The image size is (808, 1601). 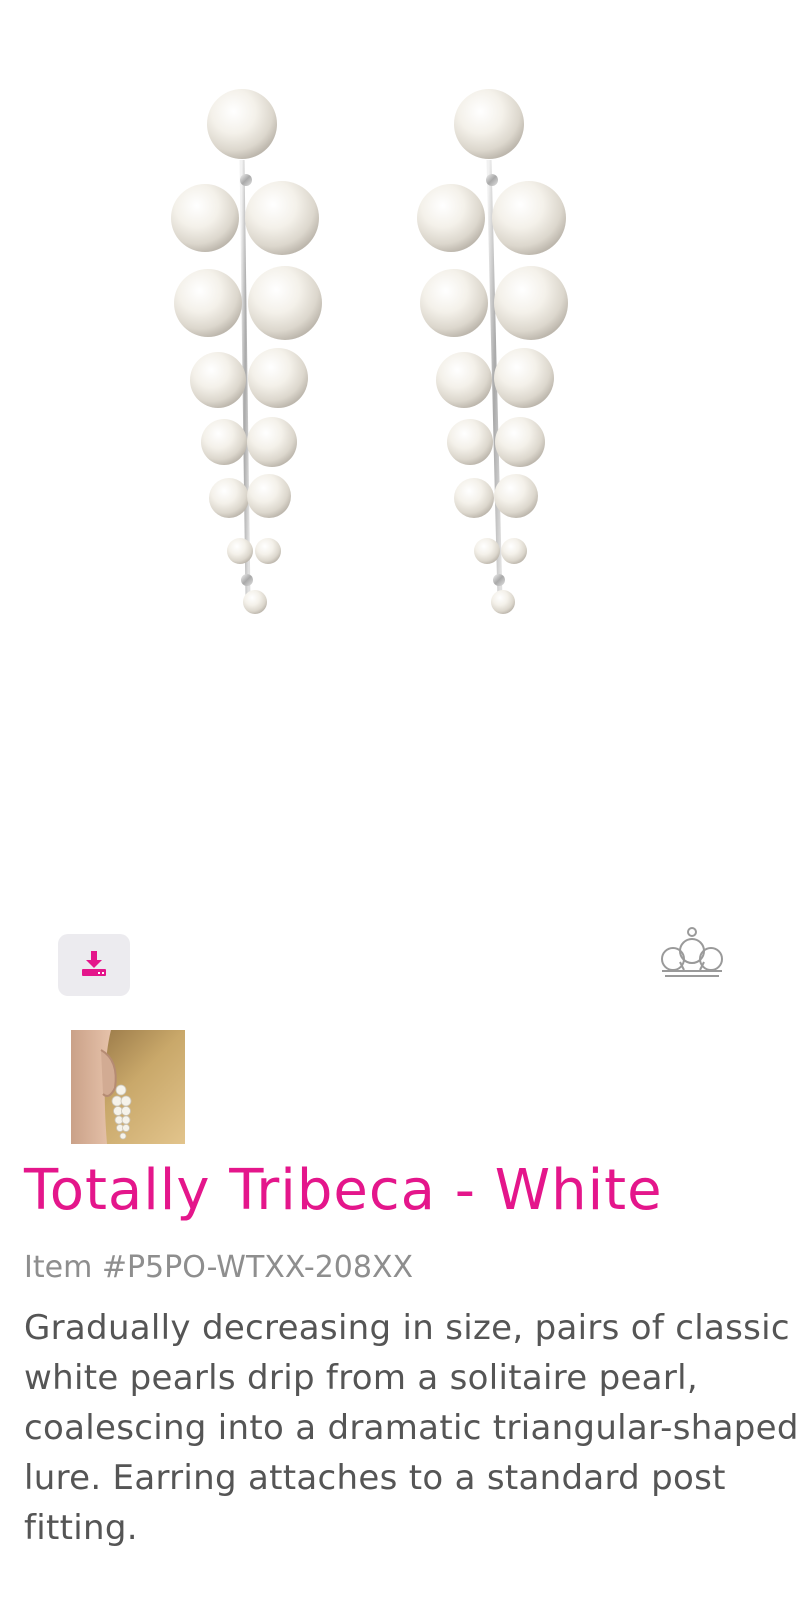 I want to click on product-thumbnail, so click(x=128, y=1087).